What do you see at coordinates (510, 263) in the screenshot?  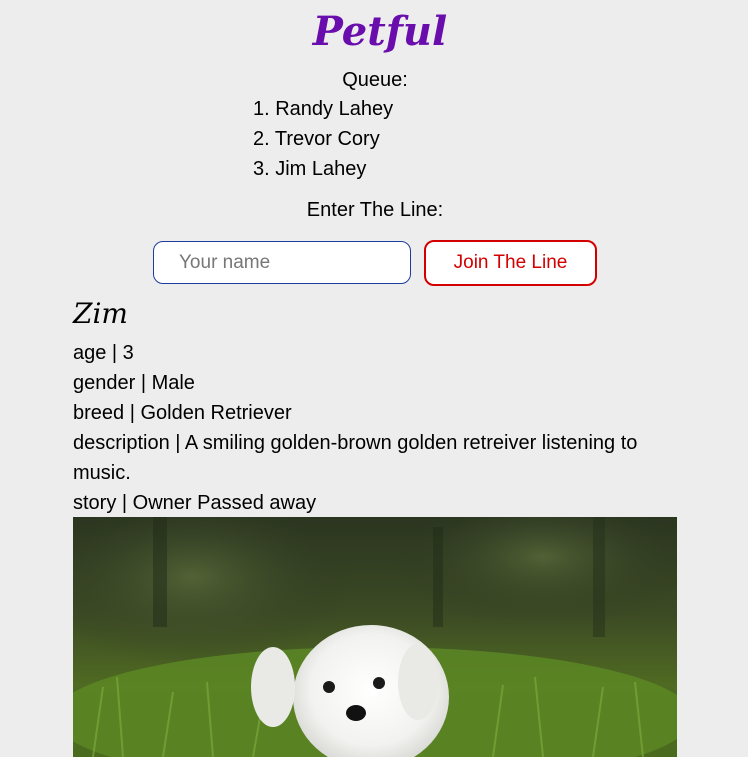 I see `join-line-button: Join The Line` at bounding box center [510, 263].